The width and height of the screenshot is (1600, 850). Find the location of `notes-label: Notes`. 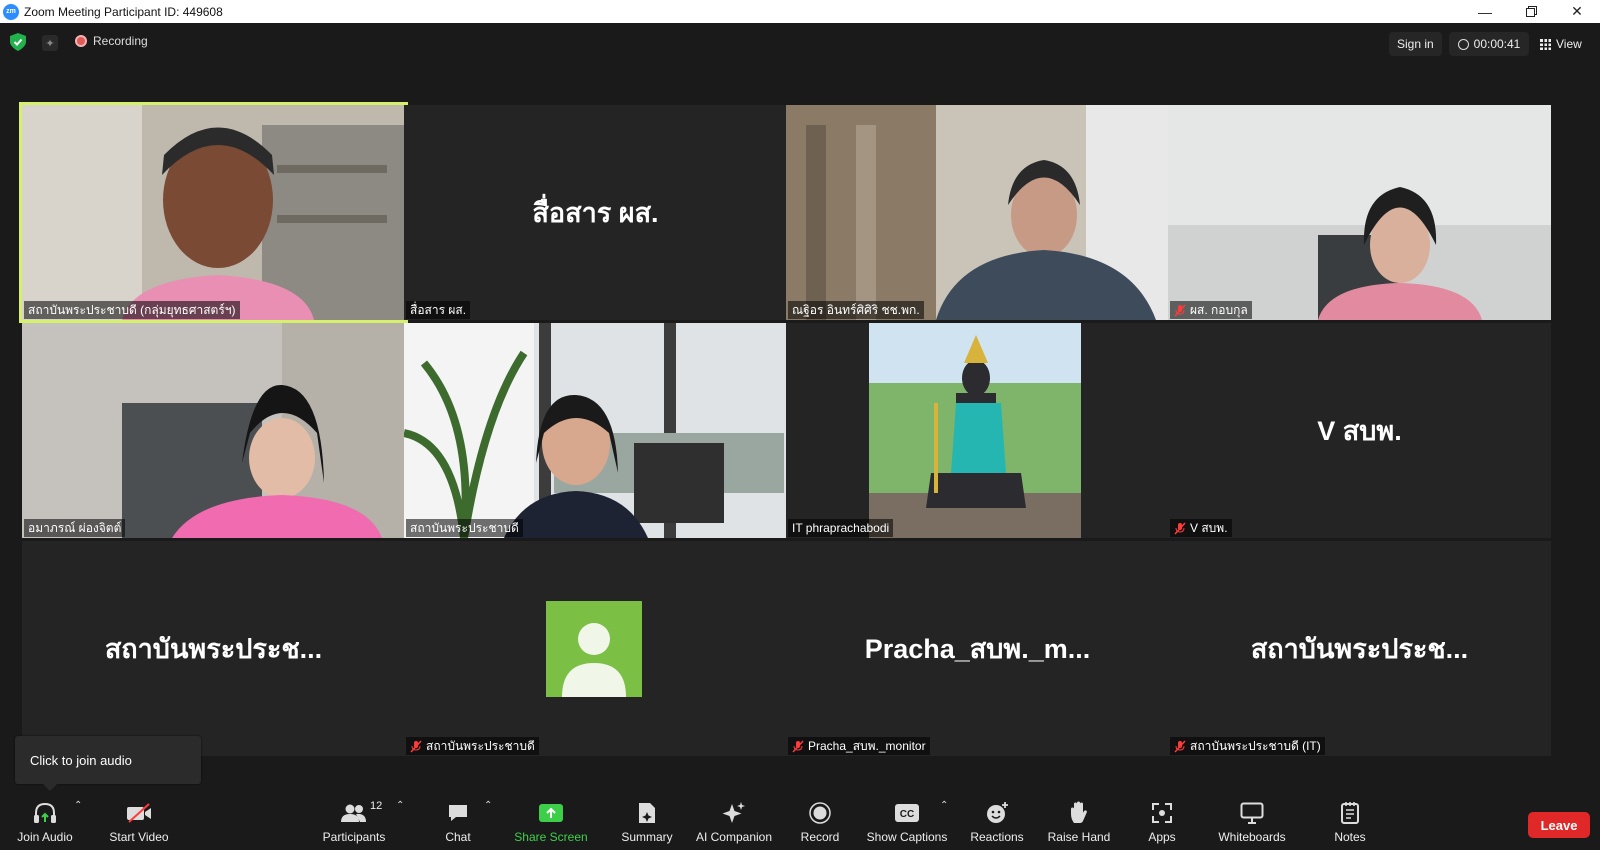

notes-label: Notes is located at coordinates (1350, 837).